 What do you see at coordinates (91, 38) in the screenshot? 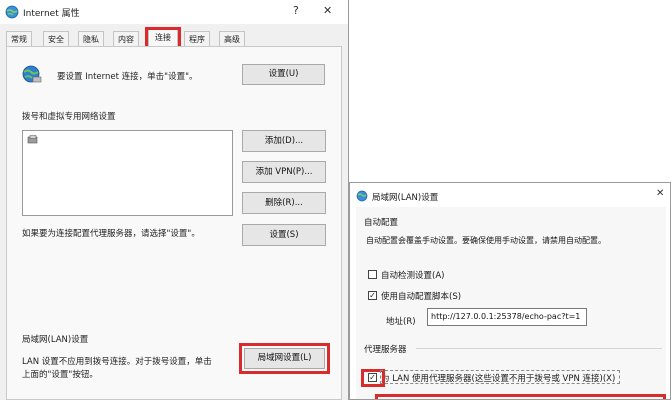
I see `tab-privacy: 隐私` at bounding box center [91, 38].